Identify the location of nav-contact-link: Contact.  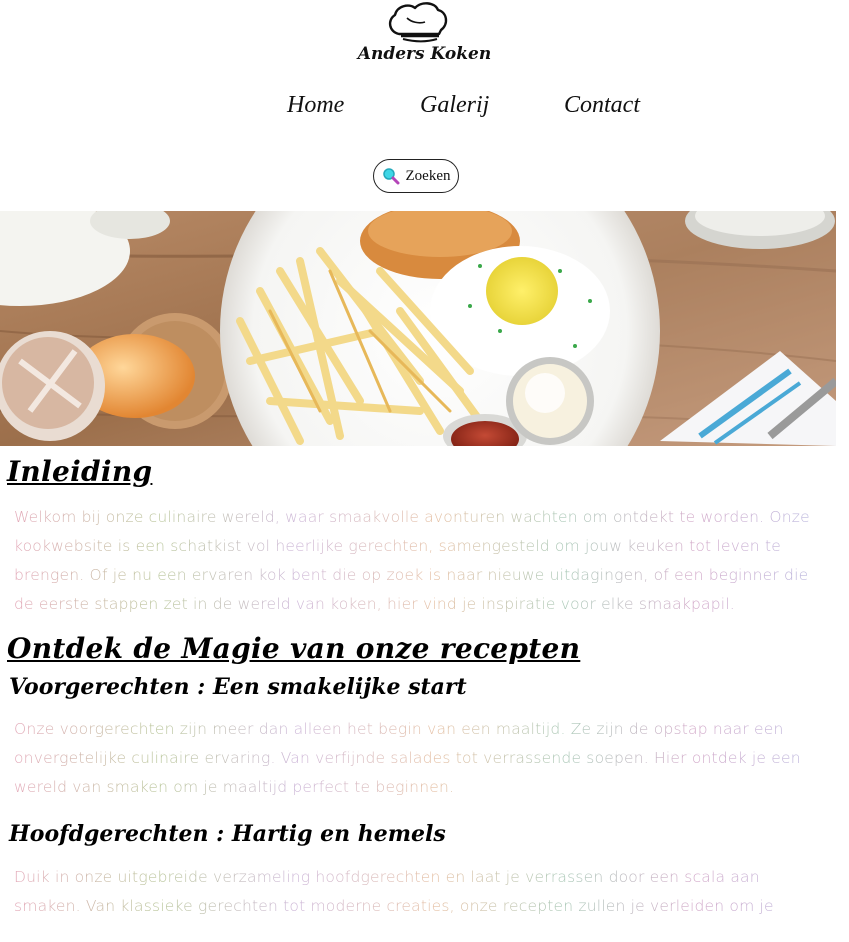
(602, 105).